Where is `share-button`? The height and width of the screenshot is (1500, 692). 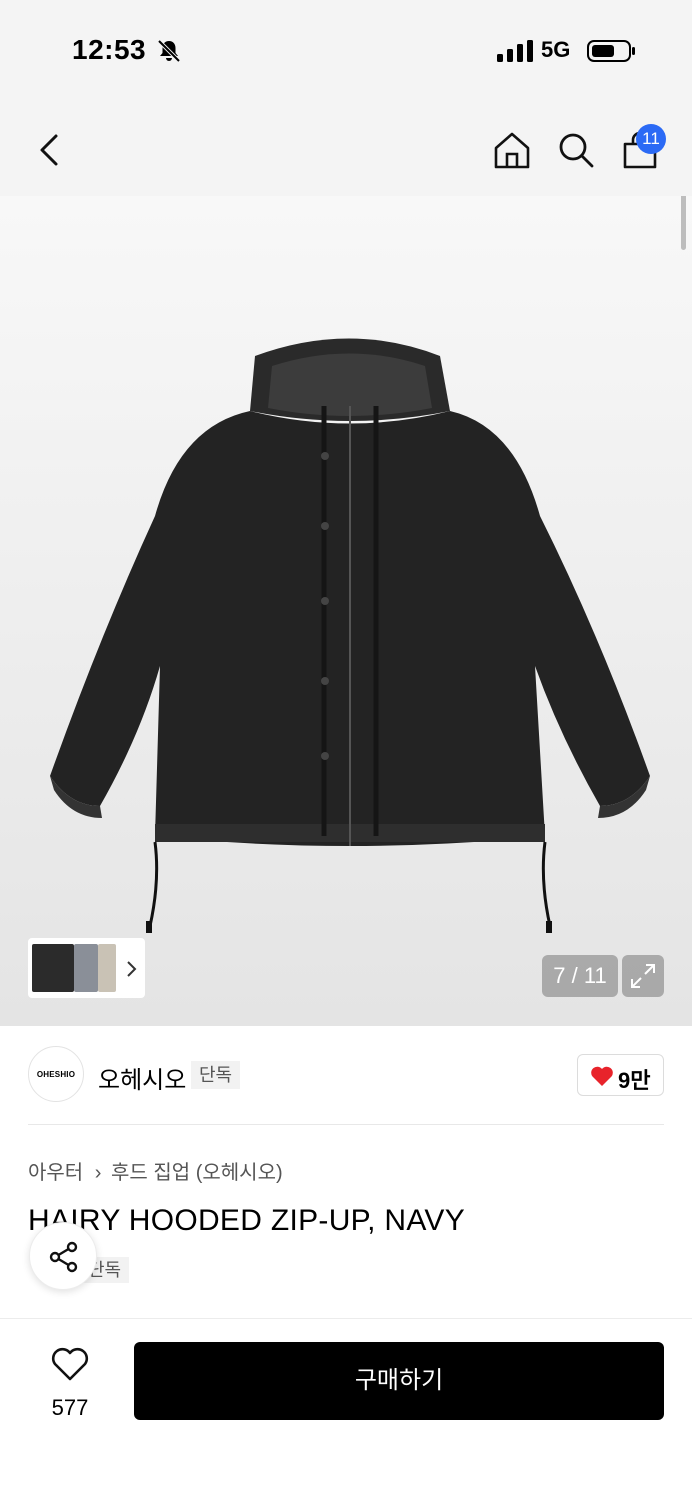
share-button is located at coordinates (63, 1256).